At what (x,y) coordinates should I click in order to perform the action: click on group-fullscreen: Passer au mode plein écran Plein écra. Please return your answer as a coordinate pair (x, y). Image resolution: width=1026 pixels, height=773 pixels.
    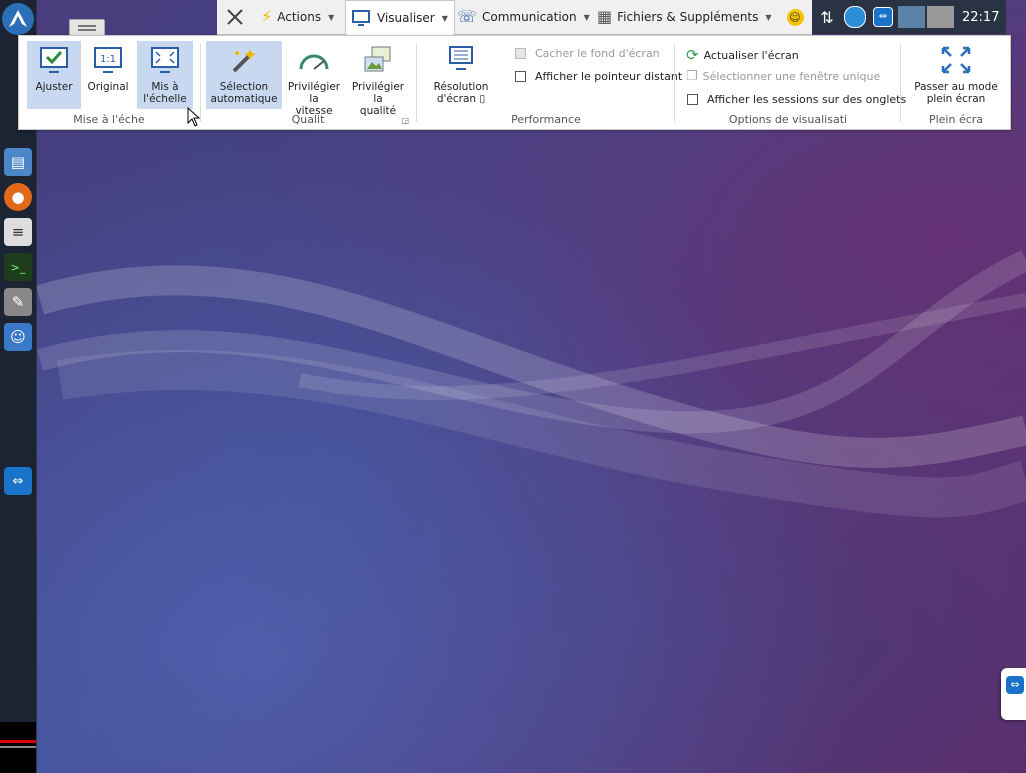
    Looking at the image, I should click on (956, 82).